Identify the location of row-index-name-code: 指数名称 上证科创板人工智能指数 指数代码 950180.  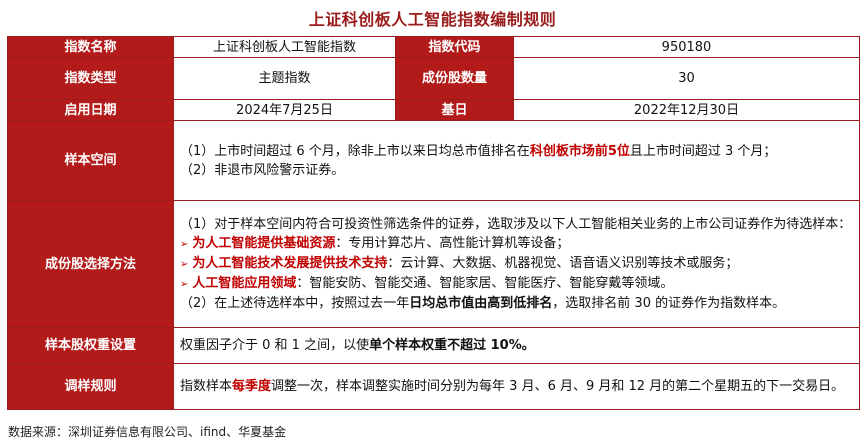
(433, 47).